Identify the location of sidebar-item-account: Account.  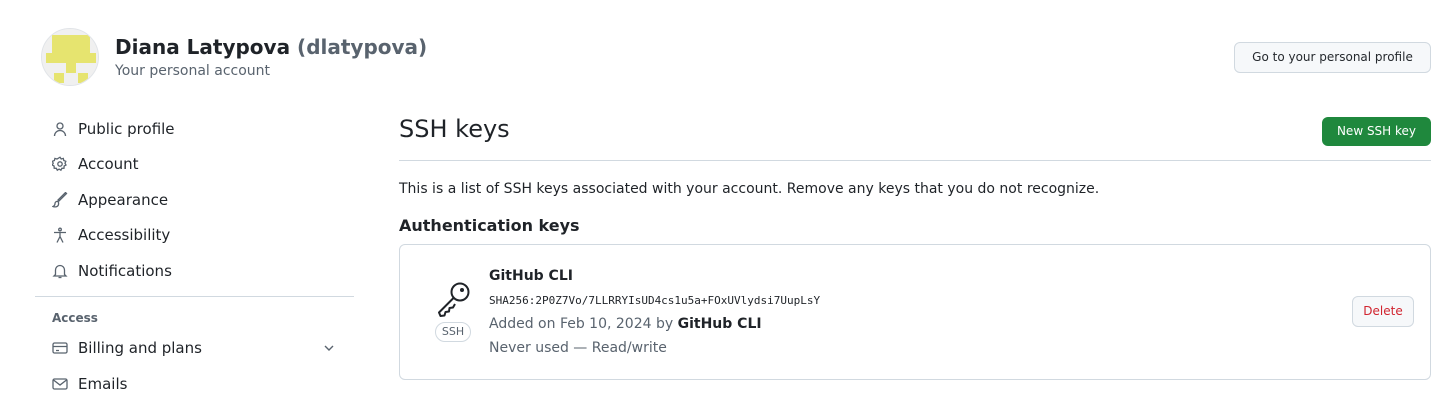
(194, 165).